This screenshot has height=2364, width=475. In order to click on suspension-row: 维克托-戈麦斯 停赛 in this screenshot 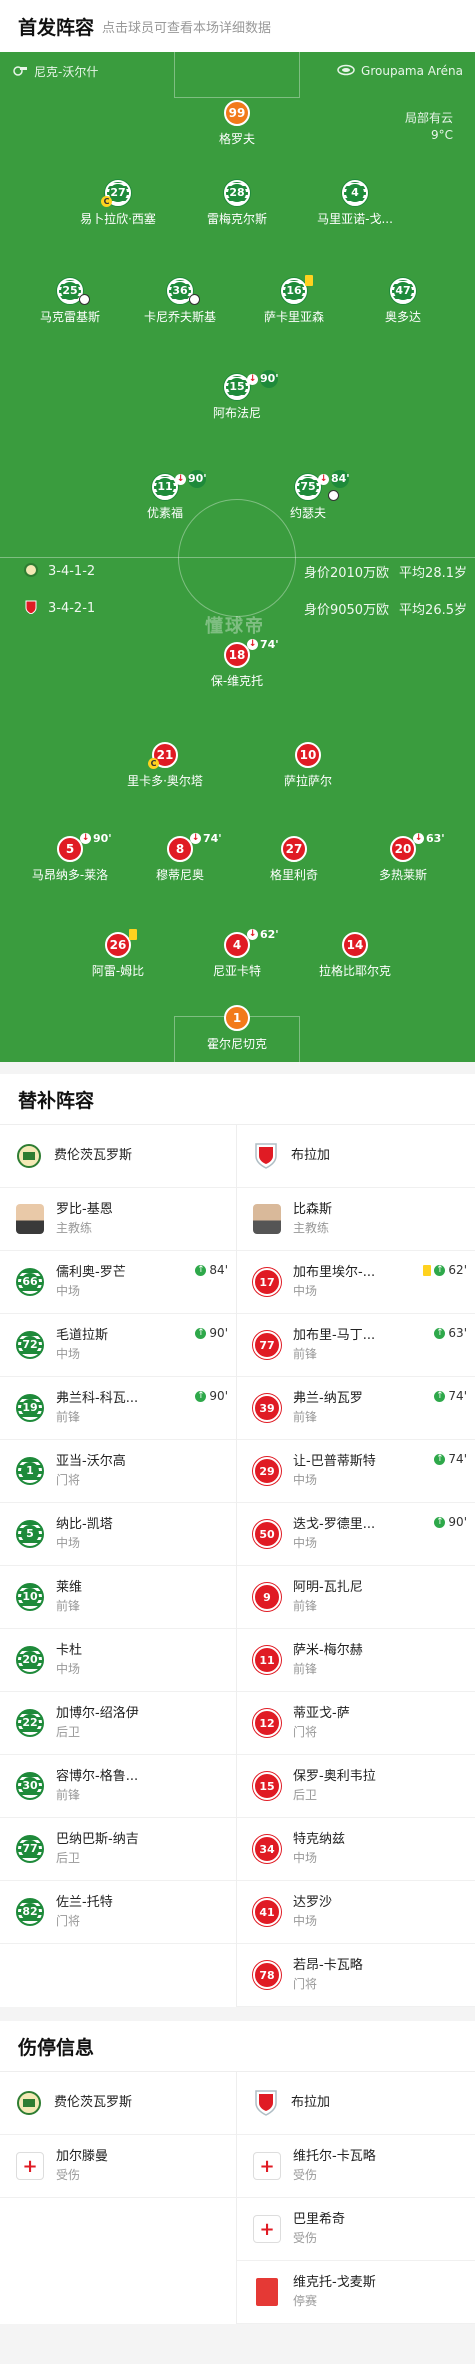, I will do `click(356, 2292)`.